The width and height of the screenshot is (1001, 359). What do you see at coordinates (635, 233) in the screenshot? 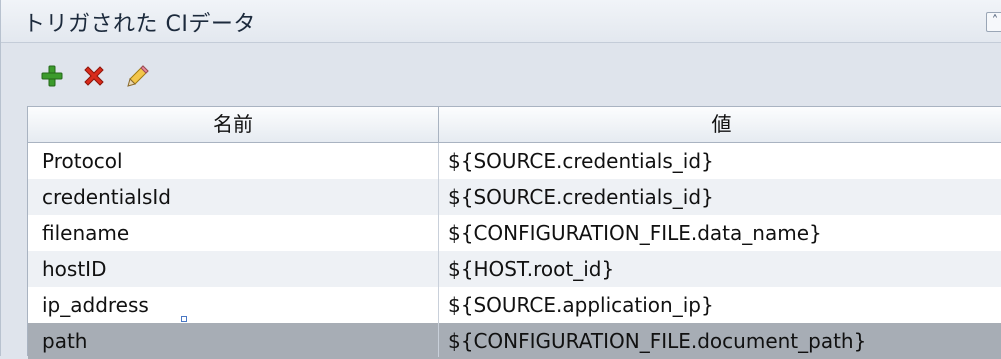
I see `value-cell: ${CONFIGURATION_FILE.data_name}` at bounding box center [635, 233].